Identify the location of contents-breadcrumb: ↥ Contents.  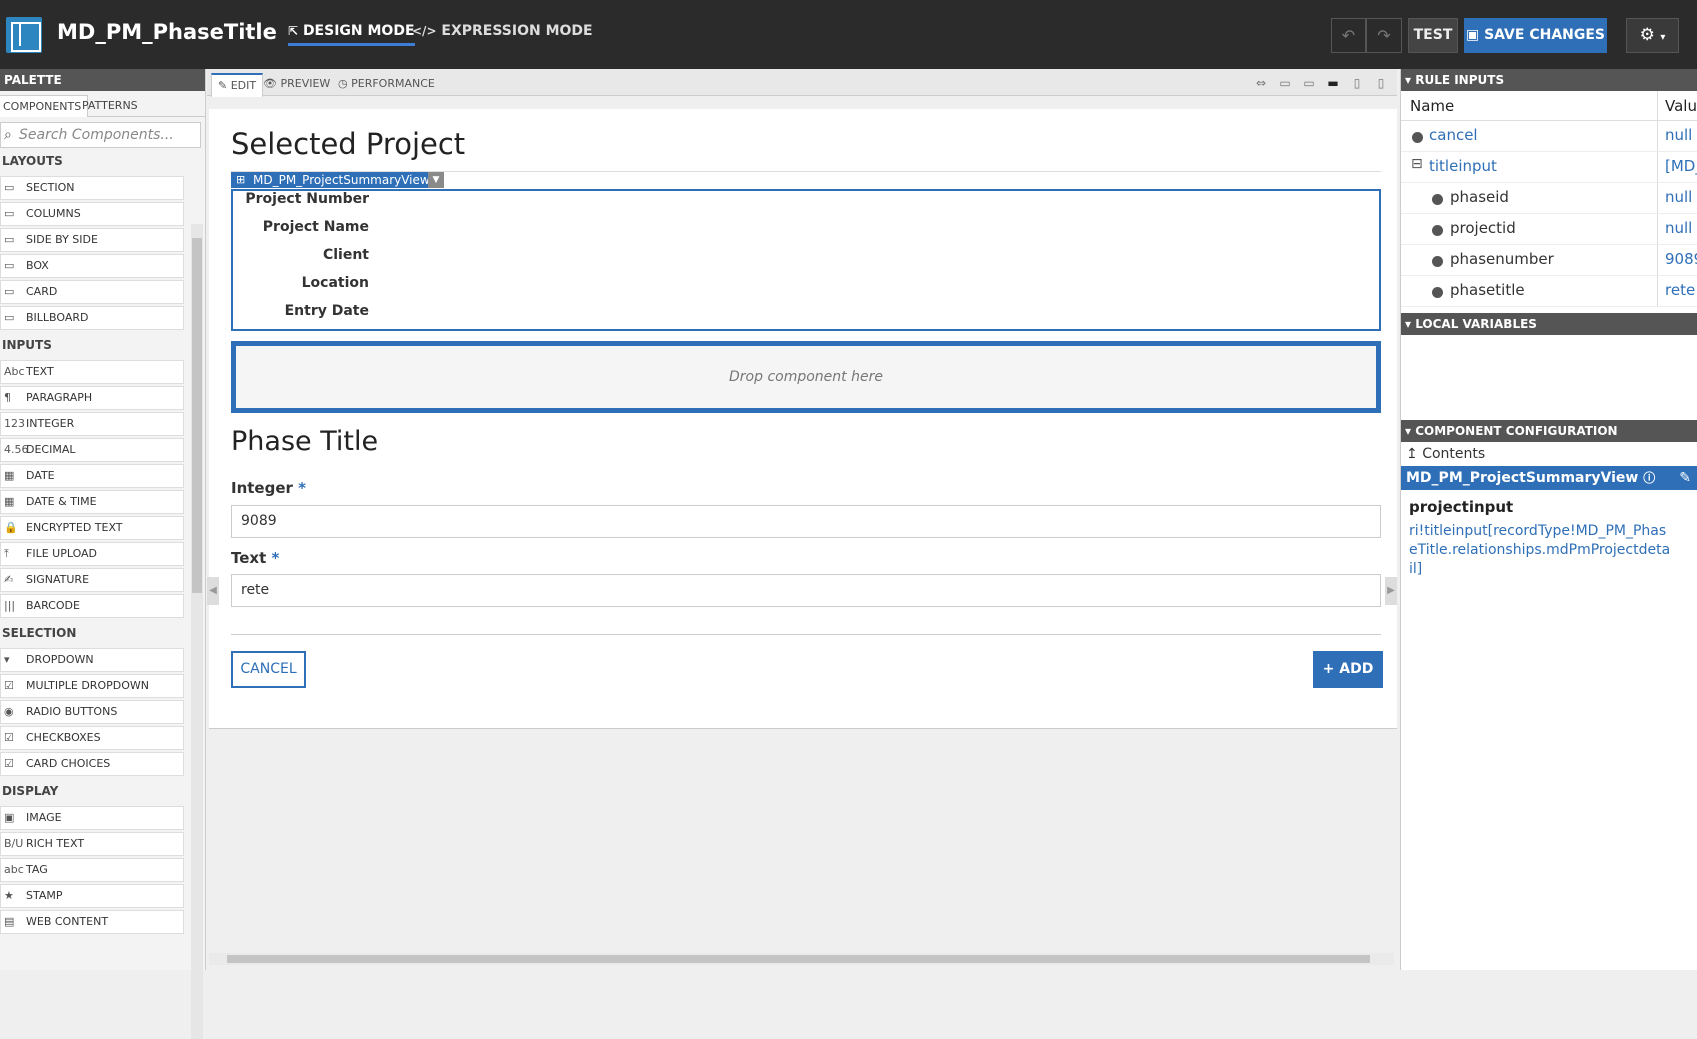
(1549, 454).